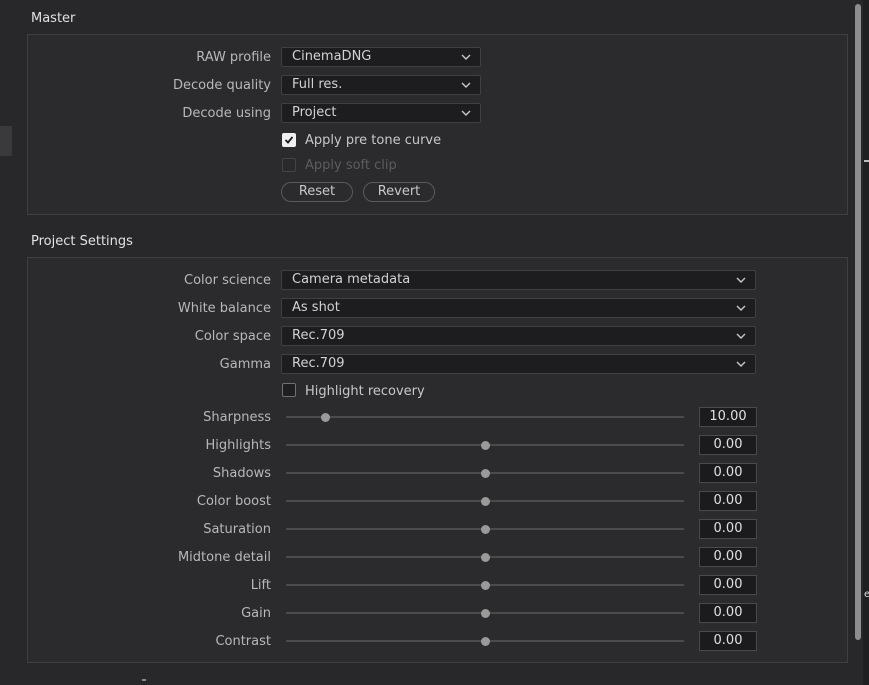 This screenshot has width=869, height=685. Describe the element at coordinates (485, 613) in the screenshot. I see `gain-slider-handle` at that location.